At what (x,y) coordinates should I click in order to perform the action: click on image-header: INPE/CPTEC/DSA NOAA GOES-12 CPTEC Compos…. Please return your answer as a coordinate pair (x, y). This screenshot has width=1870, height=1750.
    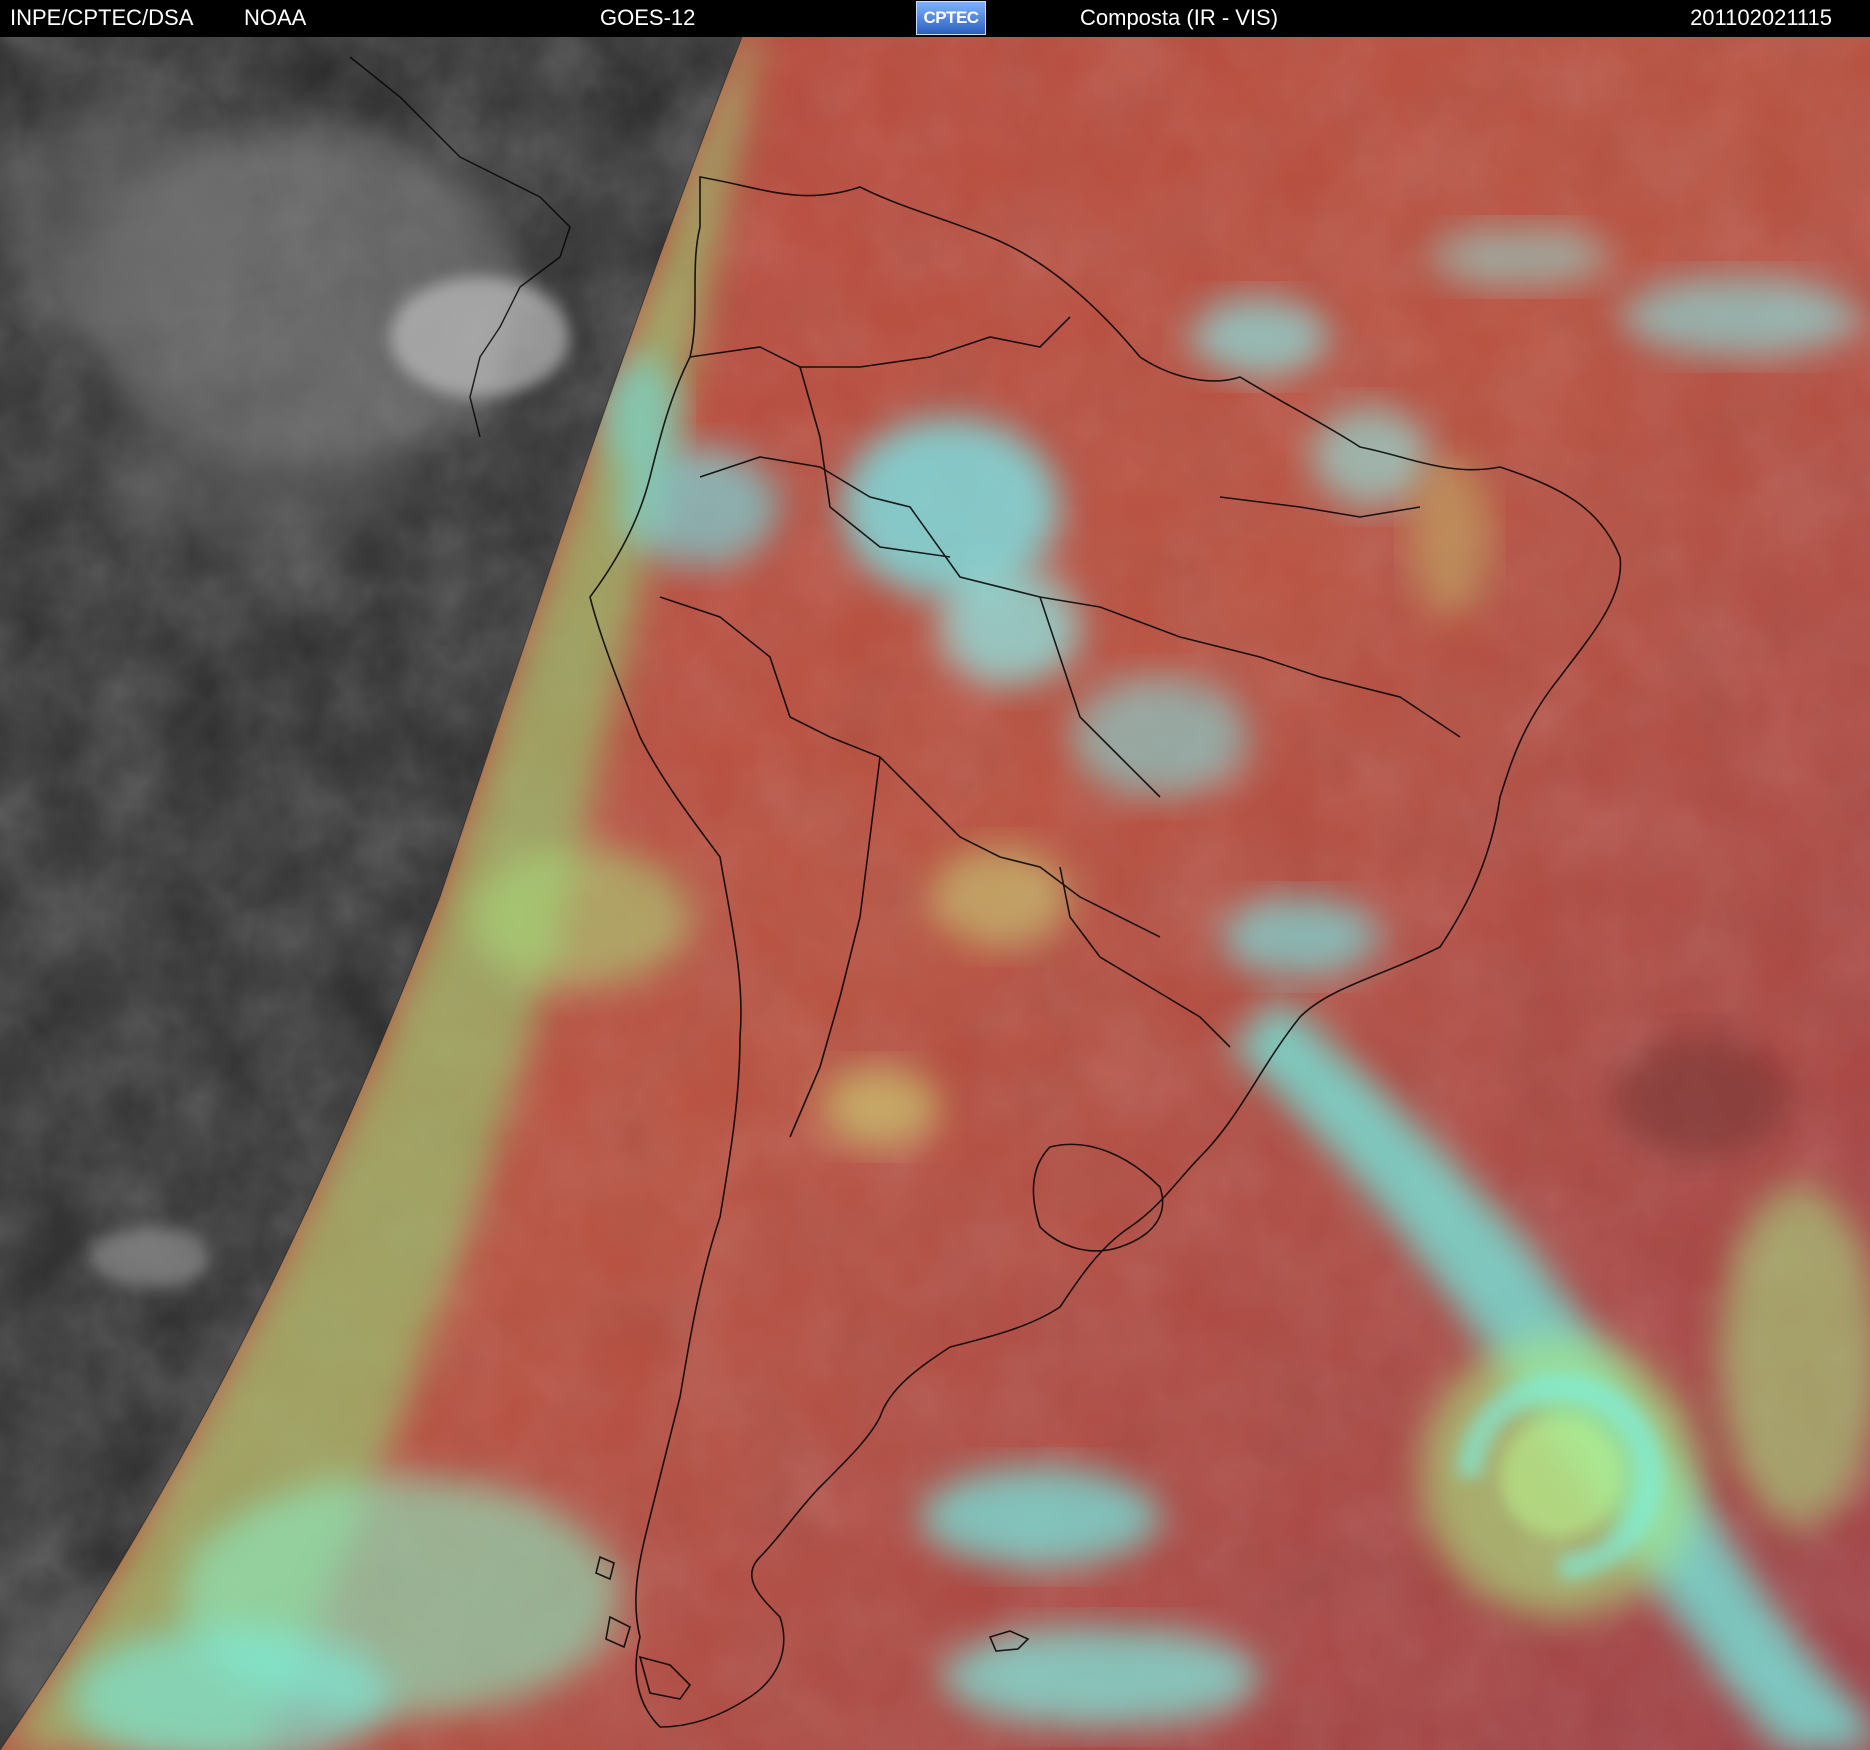
    Looking at the image, I should click on (935, 18).